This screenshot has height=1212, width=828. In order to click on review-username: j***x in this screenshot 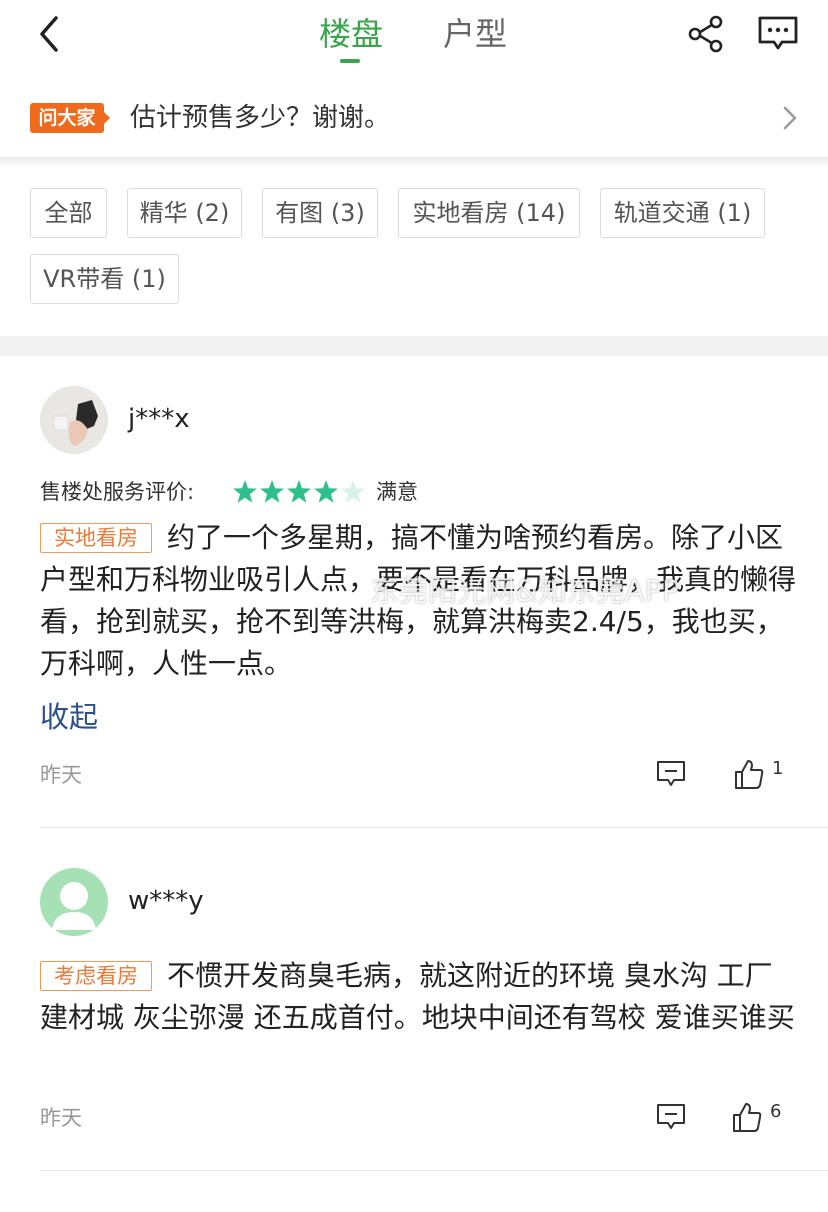, I will do `click(159, 419)`.